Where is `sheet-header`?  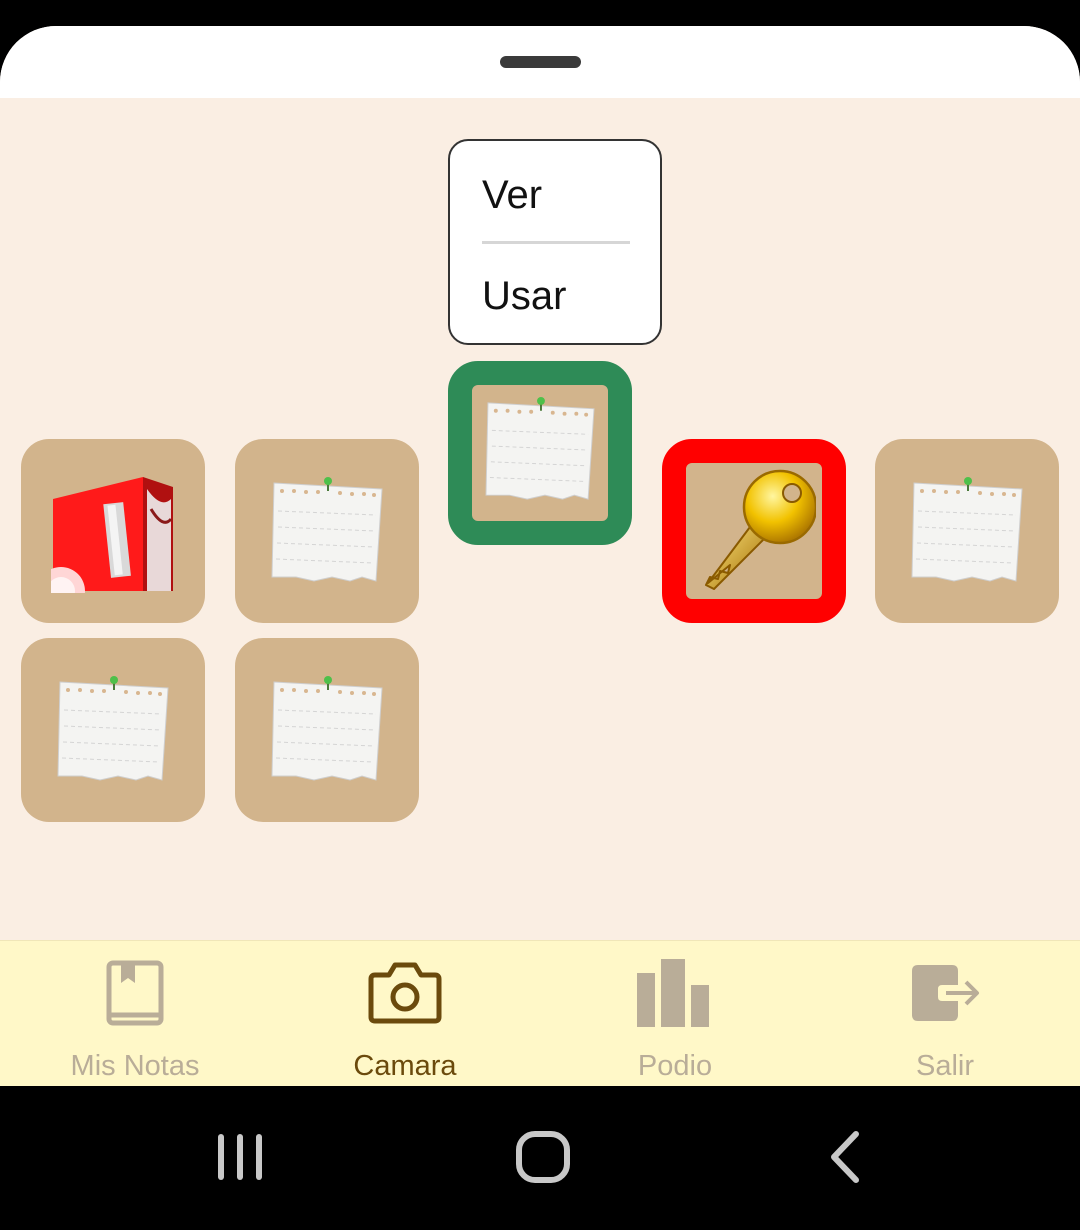 sheet-header is located at coordinates (540, 62).